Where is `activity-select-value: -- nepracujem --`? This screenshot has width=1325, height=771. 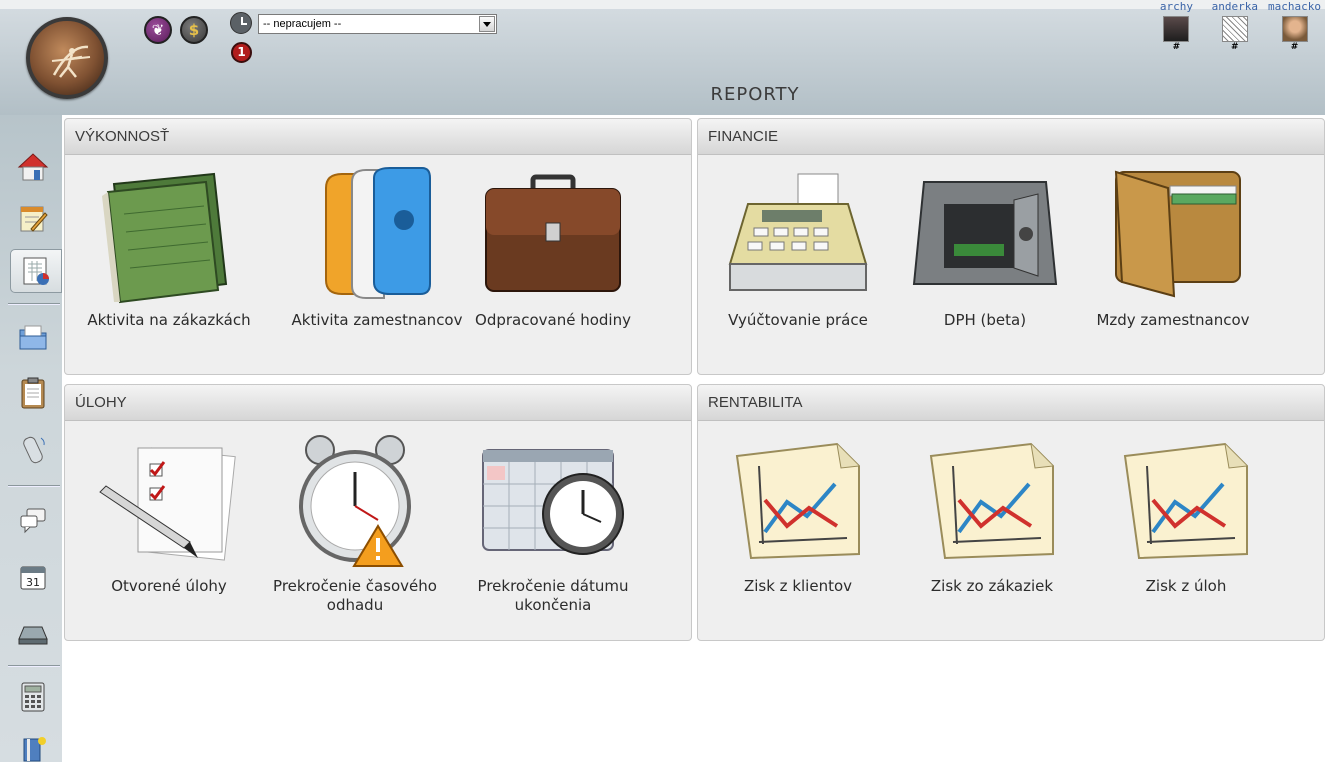
activity-select-value: -- nepracujem -- is located at coordinates (302, 24).